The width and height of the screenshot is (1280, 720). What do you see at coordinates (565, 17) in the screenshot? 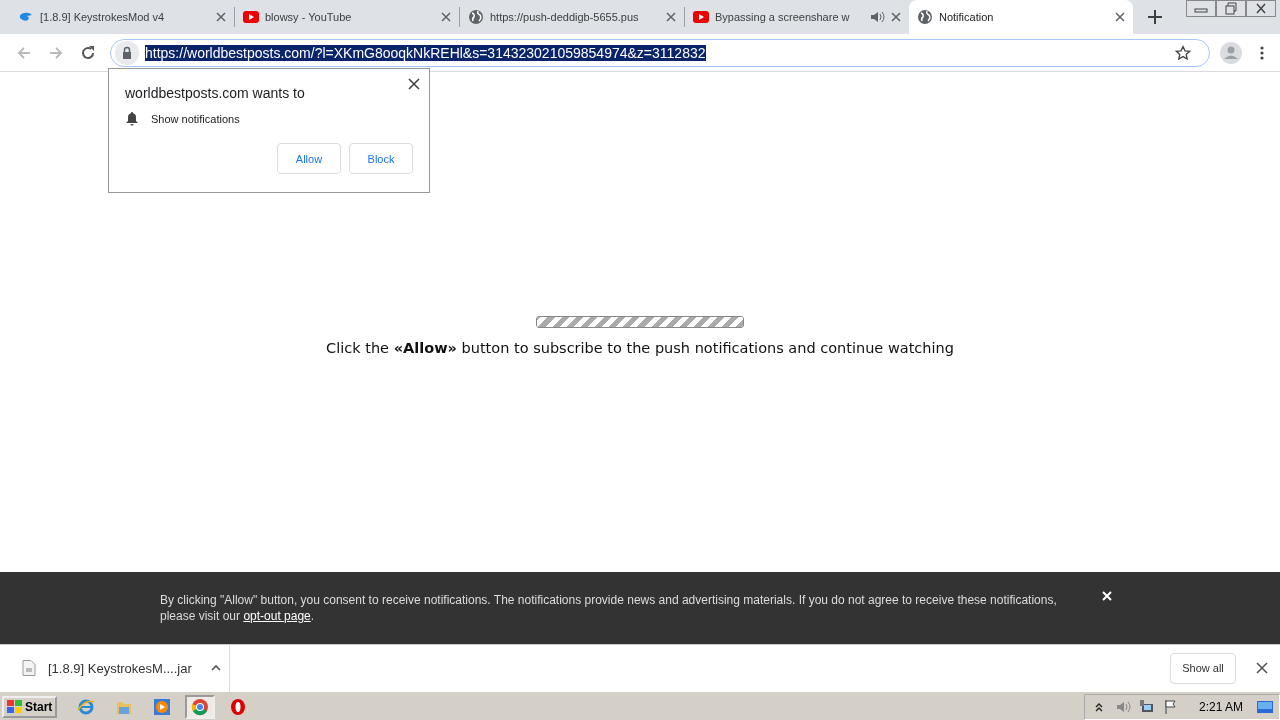
I see `tab-title: https://push-deddigb-5655.pus` at bounding box center [565, 17].